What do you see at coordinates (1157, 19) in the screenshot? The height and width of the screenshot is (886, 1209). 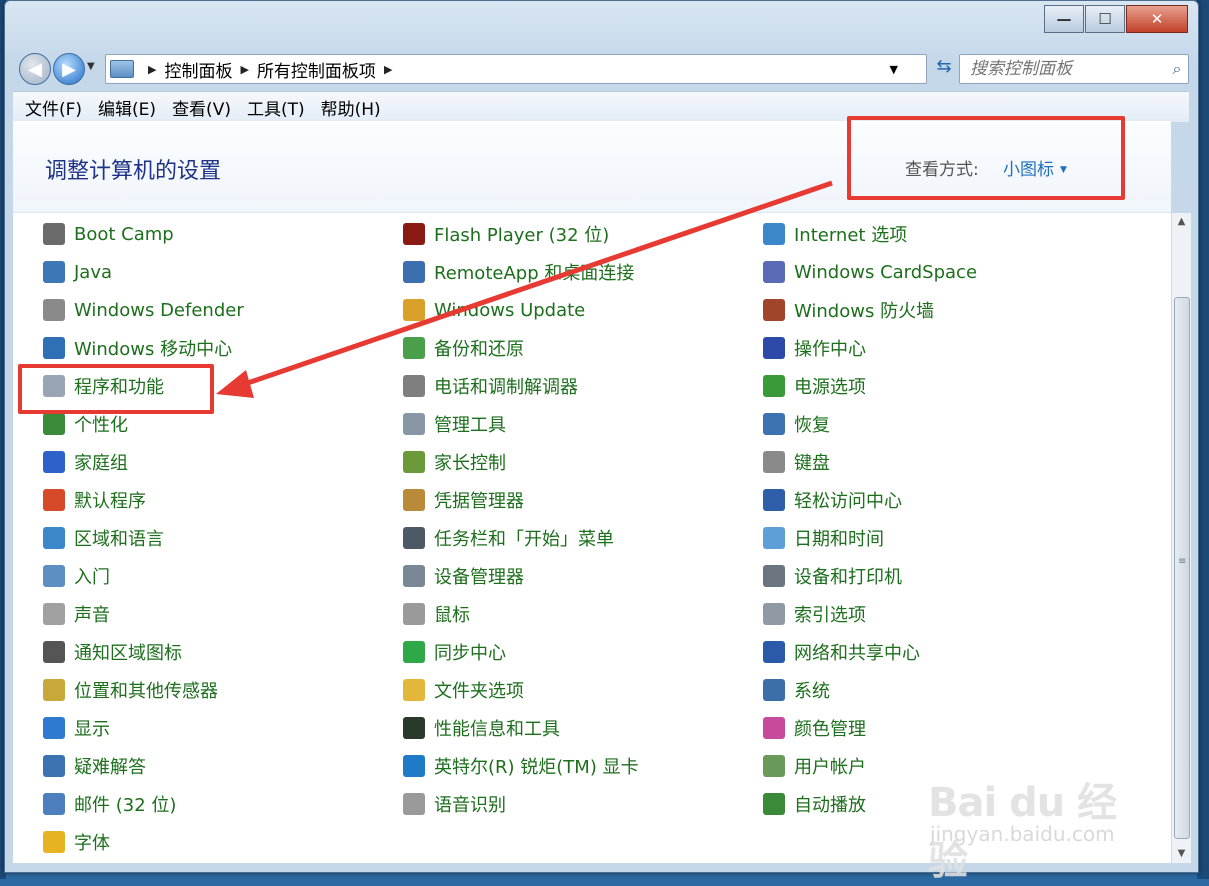 I see `close-button: ✕` at bounding box center [1157, 19].